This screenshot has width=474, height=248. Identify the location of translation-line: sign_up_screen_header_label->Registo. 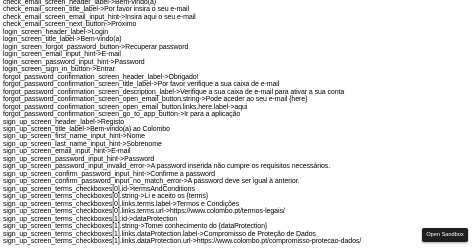
(64, 122).